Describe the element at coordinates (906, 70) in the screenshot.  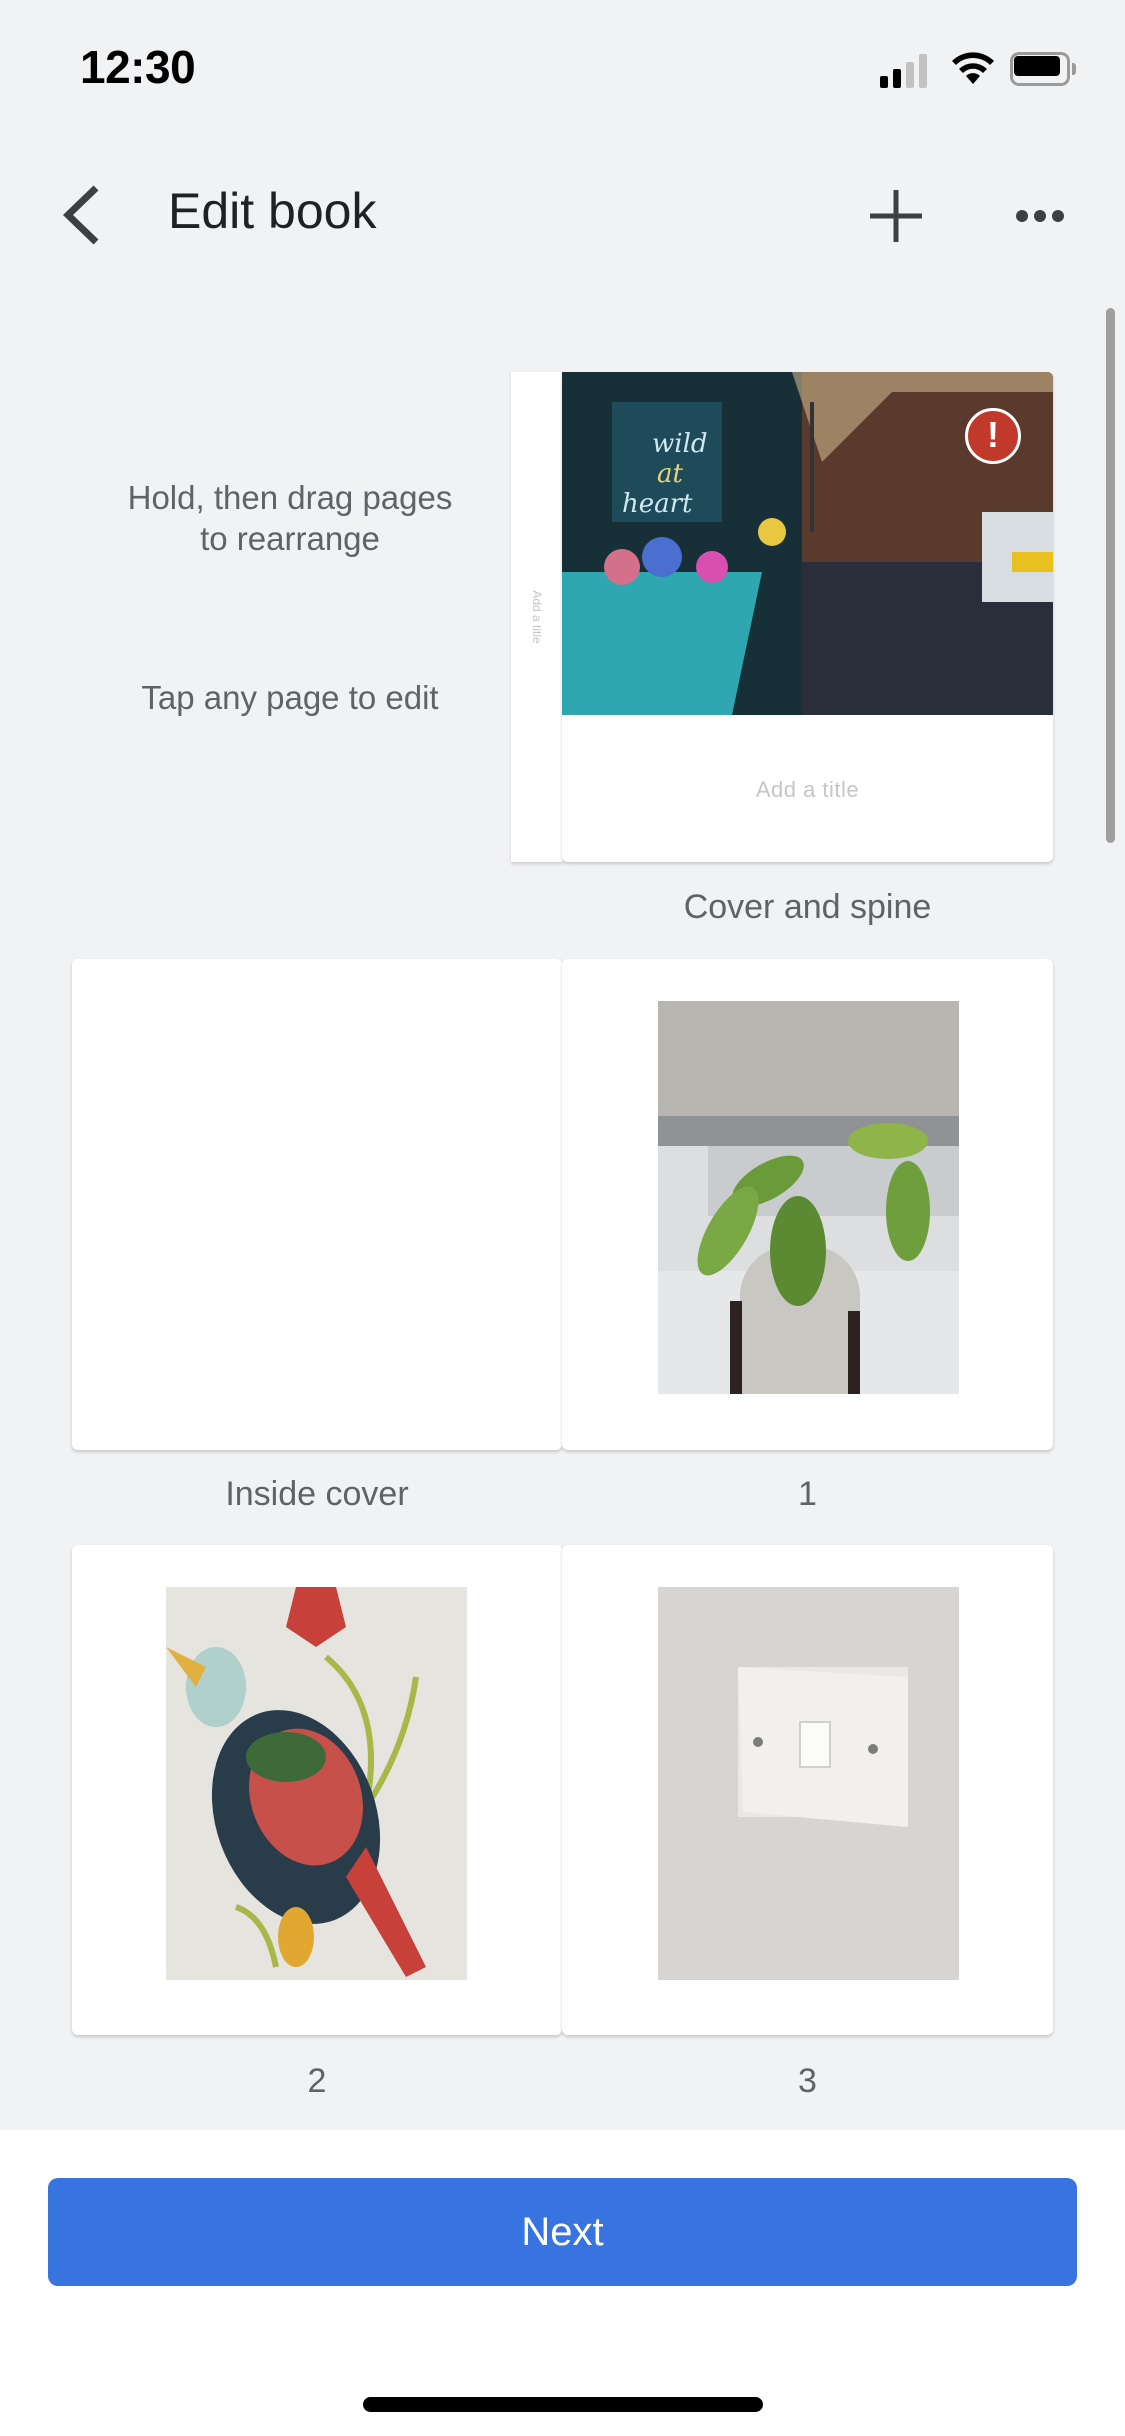
I see `cellular-signal-icon` at that location.